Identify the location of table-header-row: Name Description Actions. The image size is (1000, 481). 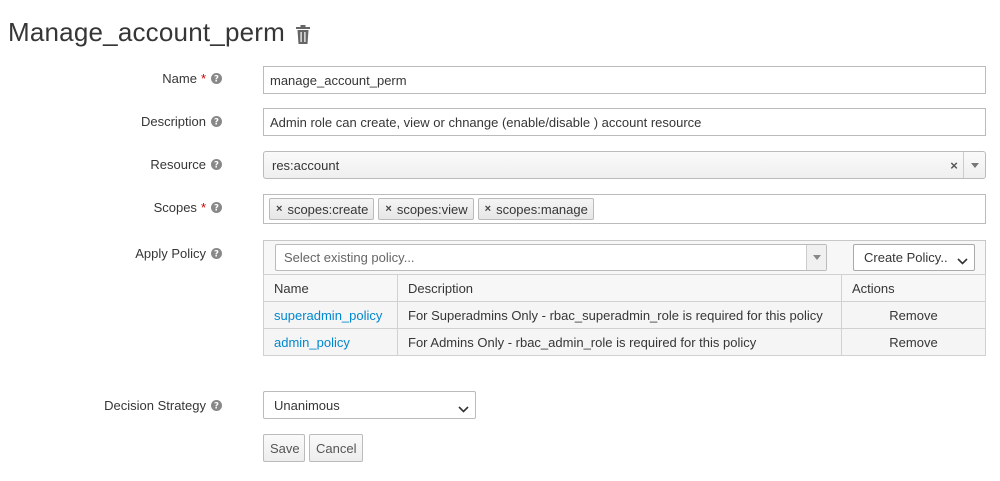
(624, 288).